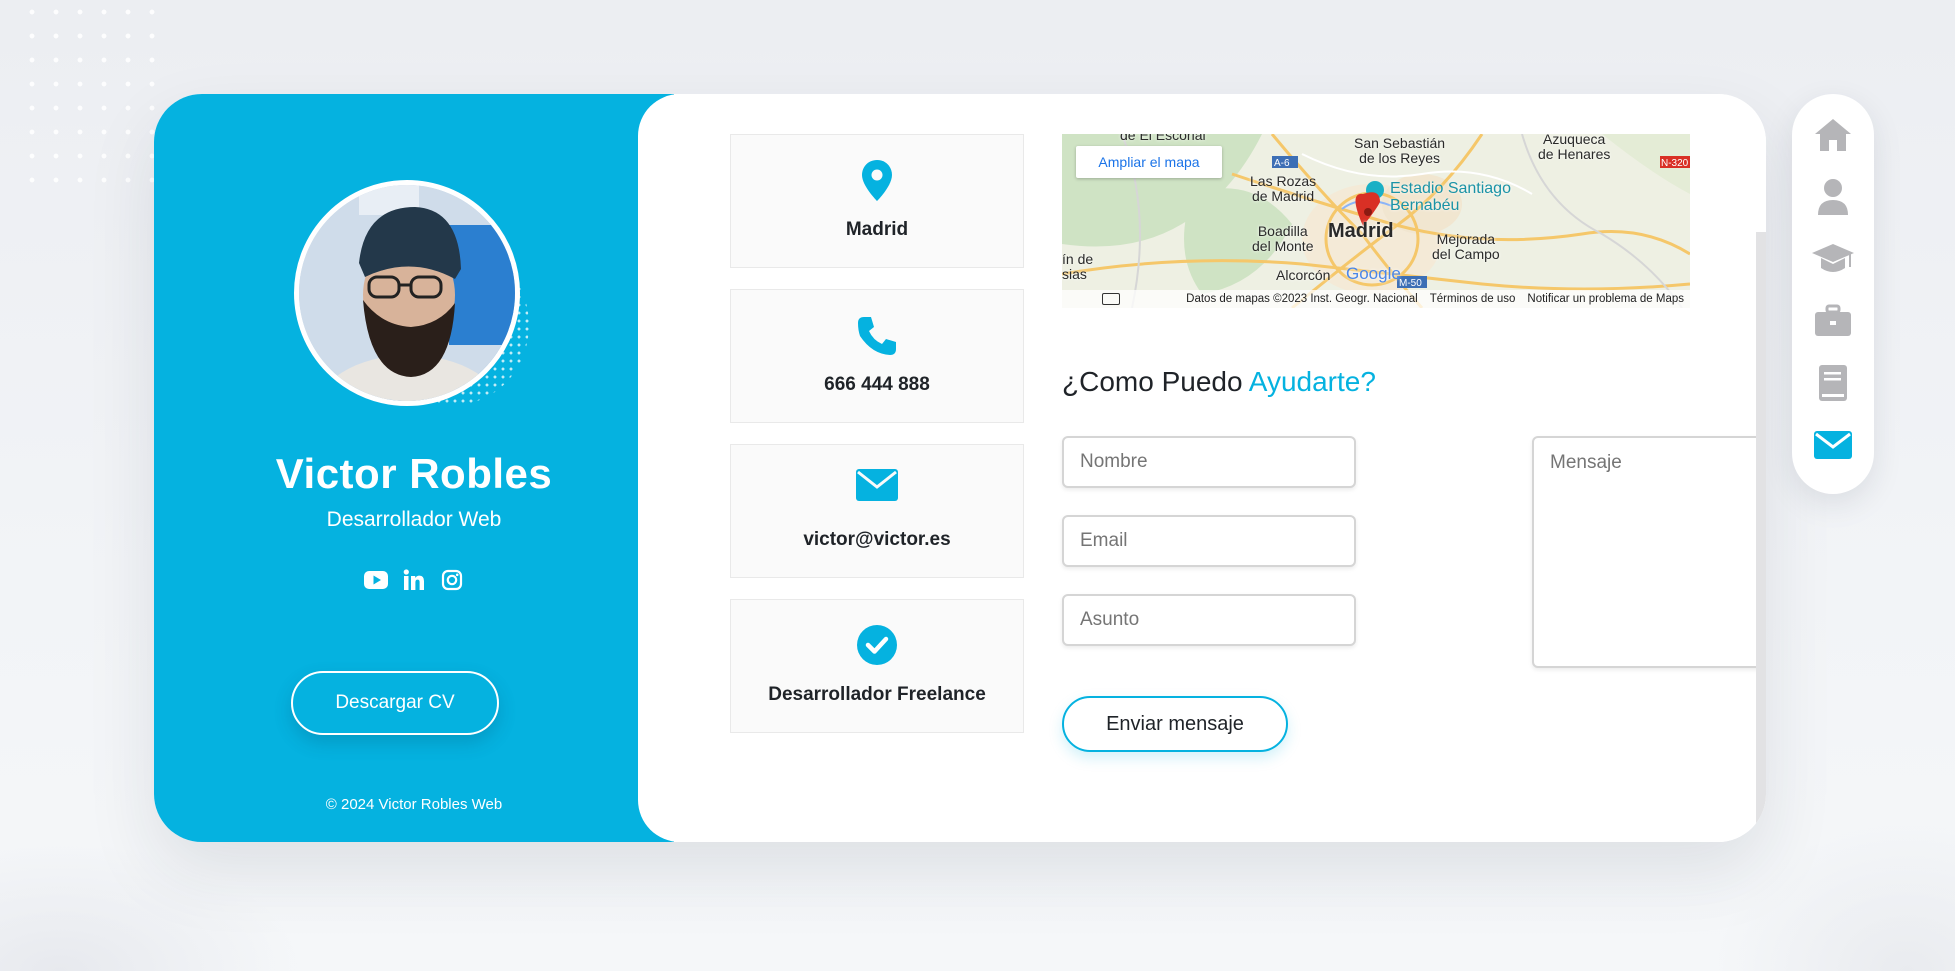 This screenshot has width=1955, height=971. I want to click on nav-contact, so click(1833, 445).